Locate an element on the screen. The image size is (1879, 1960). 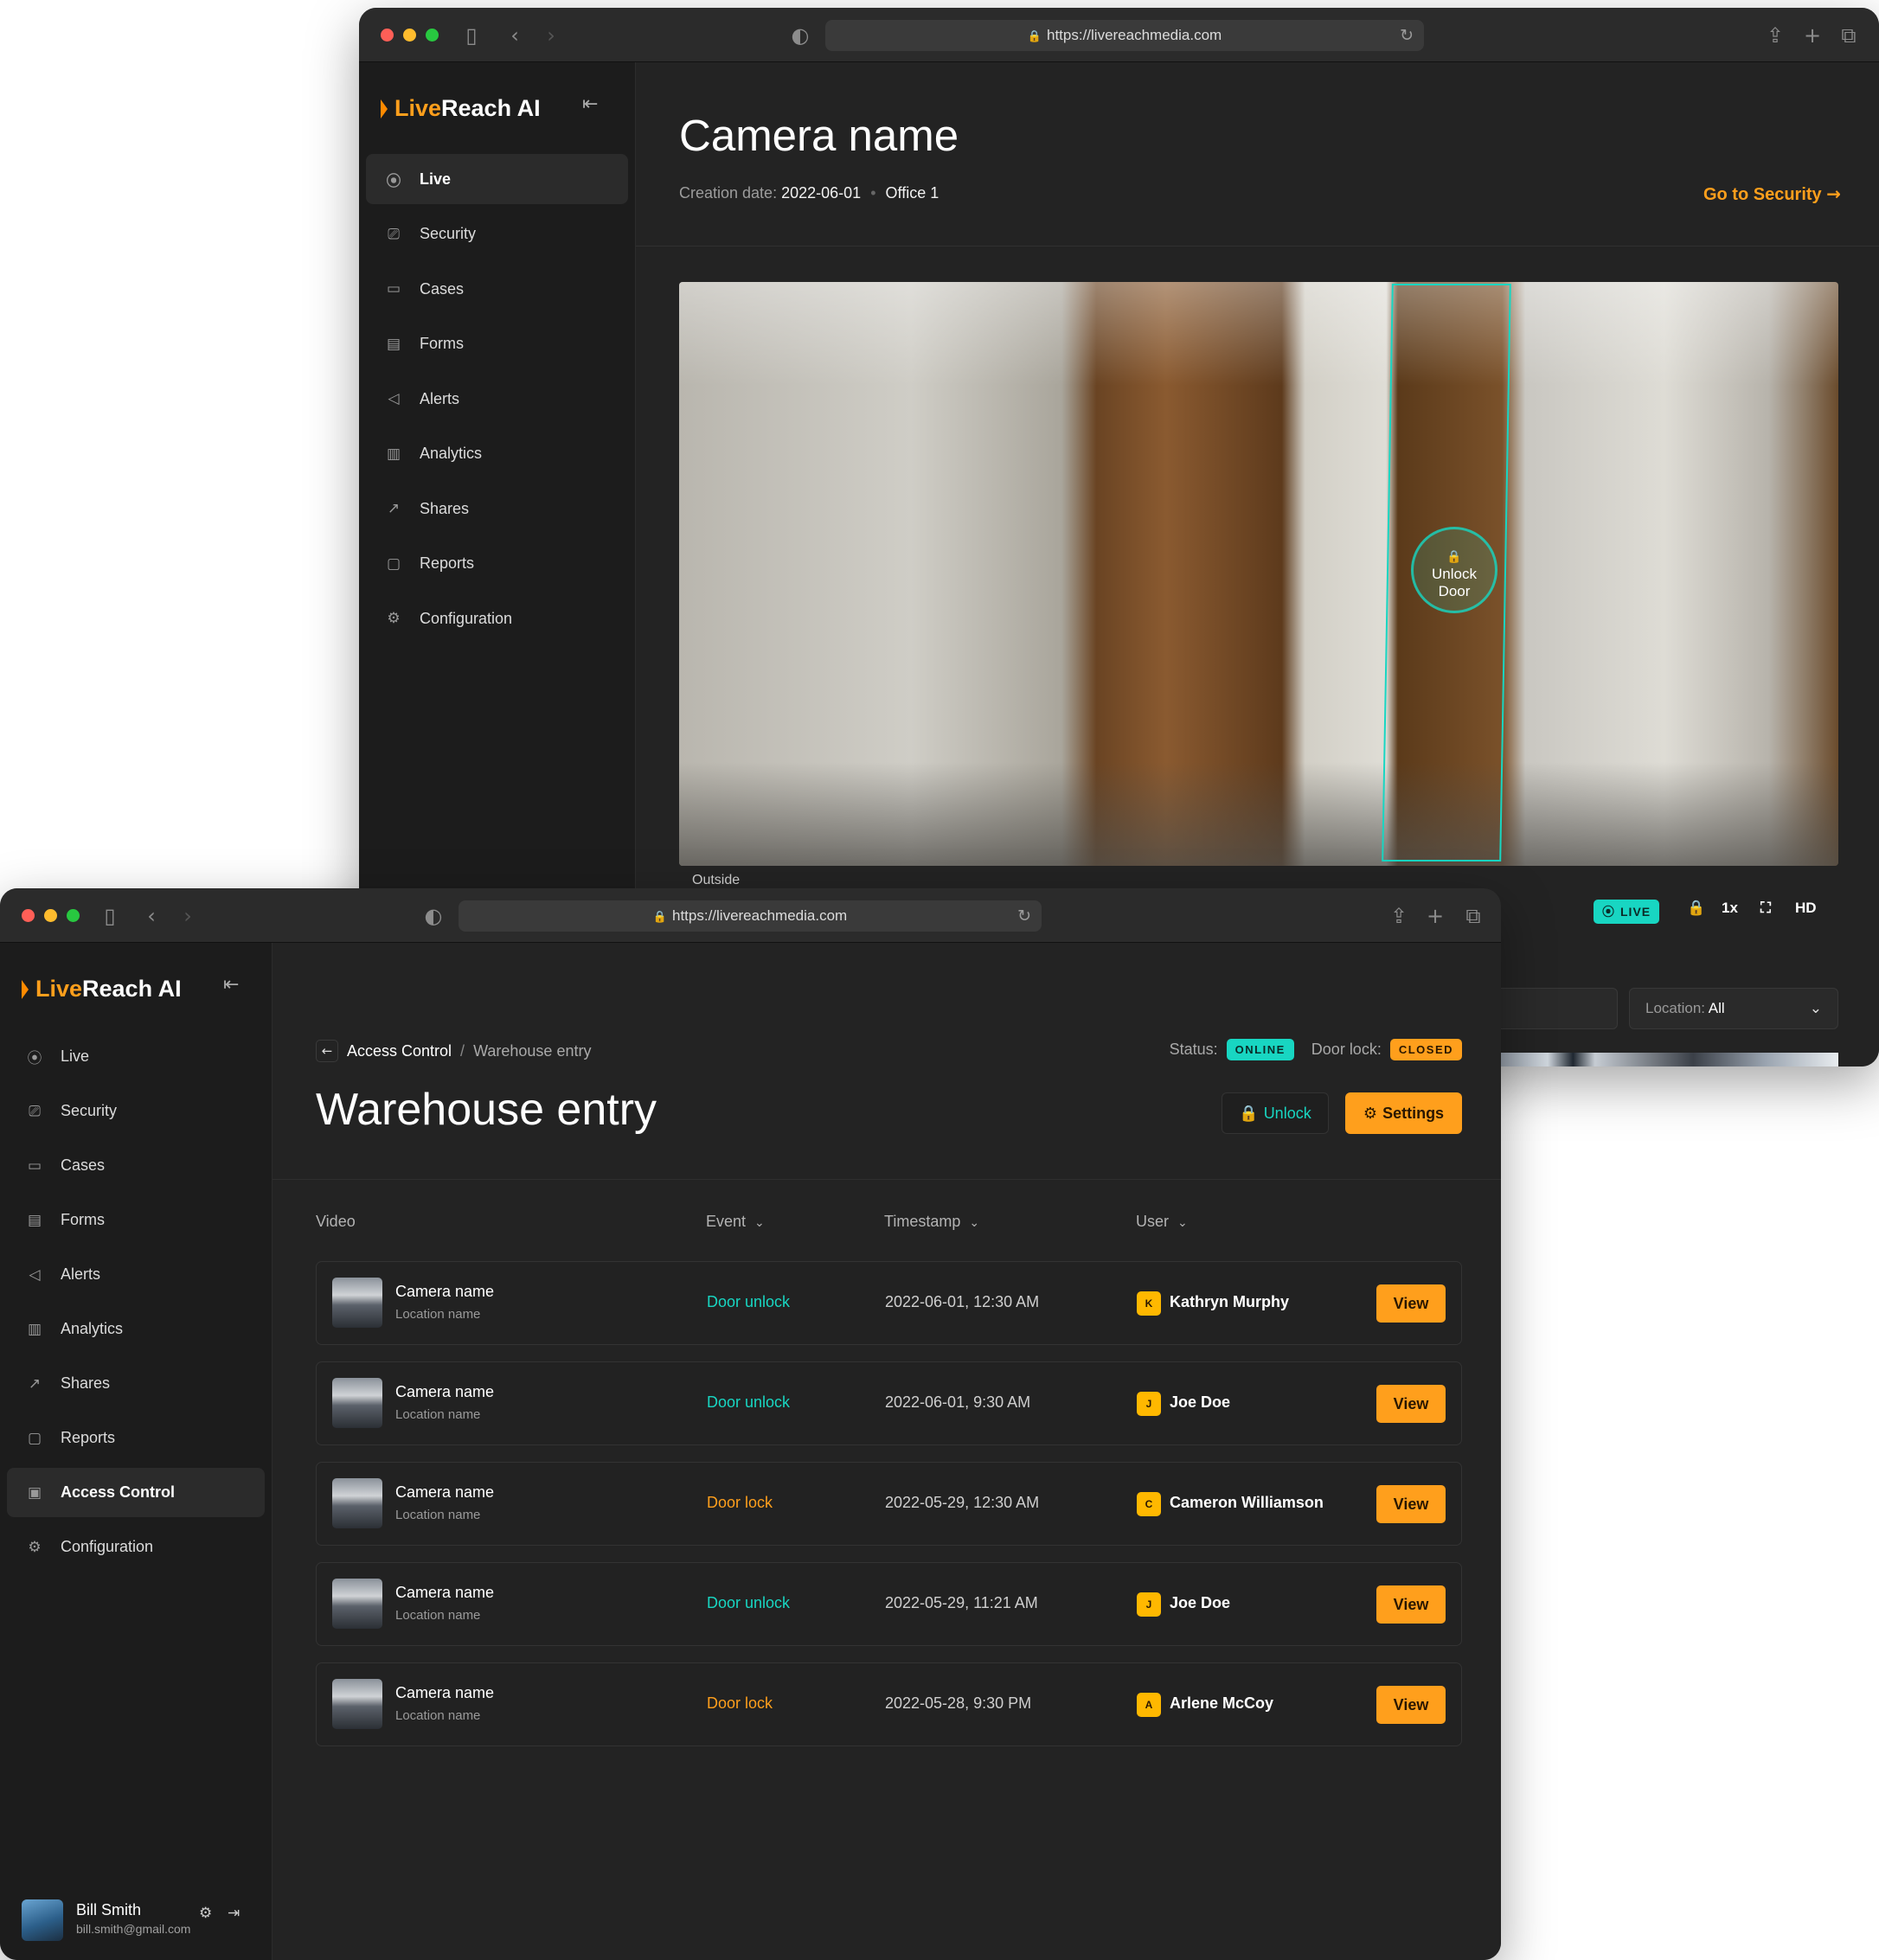
user-profile: Bill Smith bill.smith@gmail.com ⚙ ⇥ is located at coordinates (138, 1920).